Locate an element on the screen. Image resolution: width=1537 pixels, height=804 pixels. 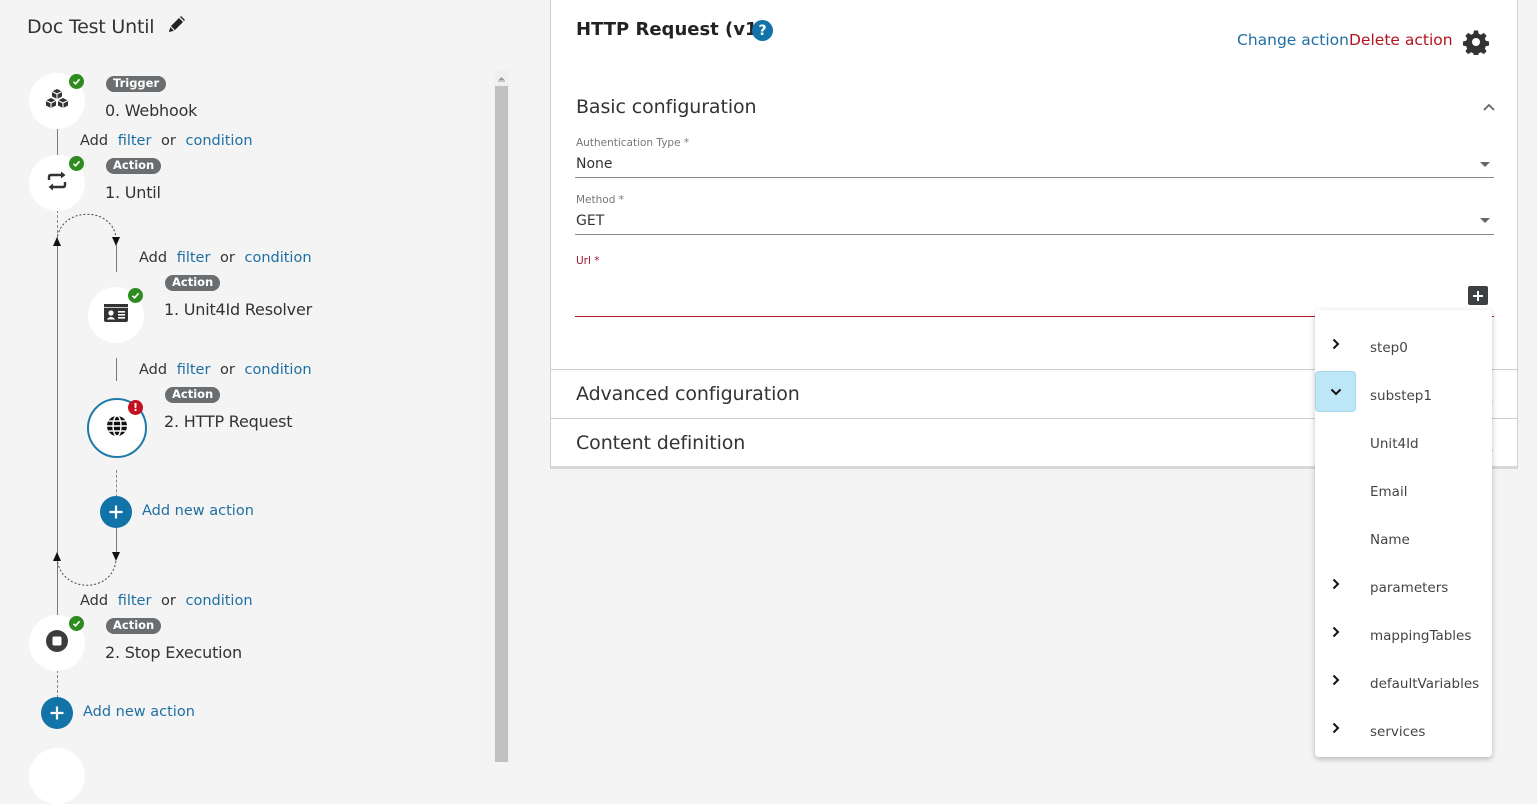
edit-pencil-icon is located at coordinates (177, 26).